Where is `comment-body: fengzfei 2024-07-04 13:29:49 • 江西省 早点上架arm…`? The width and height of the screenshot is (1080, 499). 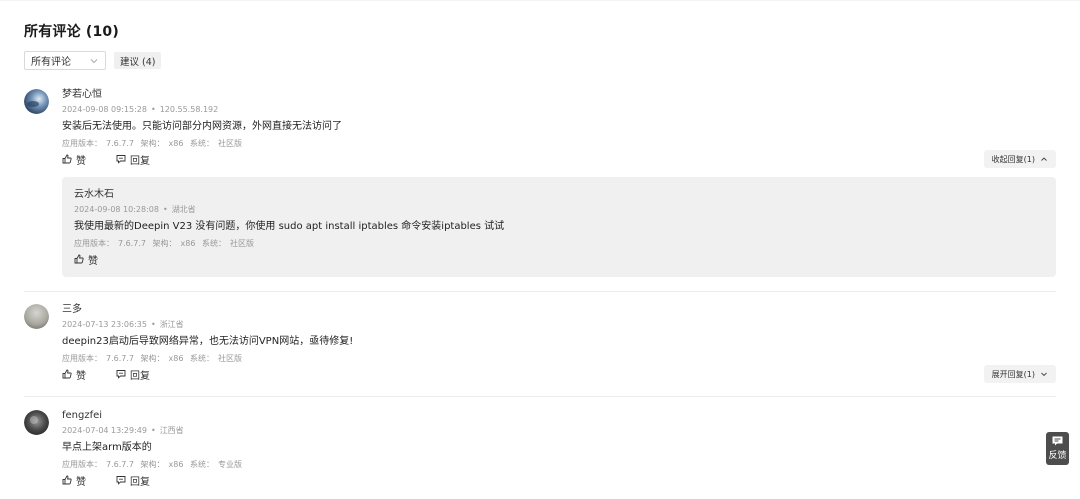
comment-body: fengzfei 2024-07-04 13:29:49 • 江西省 早点上架arm… is located at coordinates (559, 449).